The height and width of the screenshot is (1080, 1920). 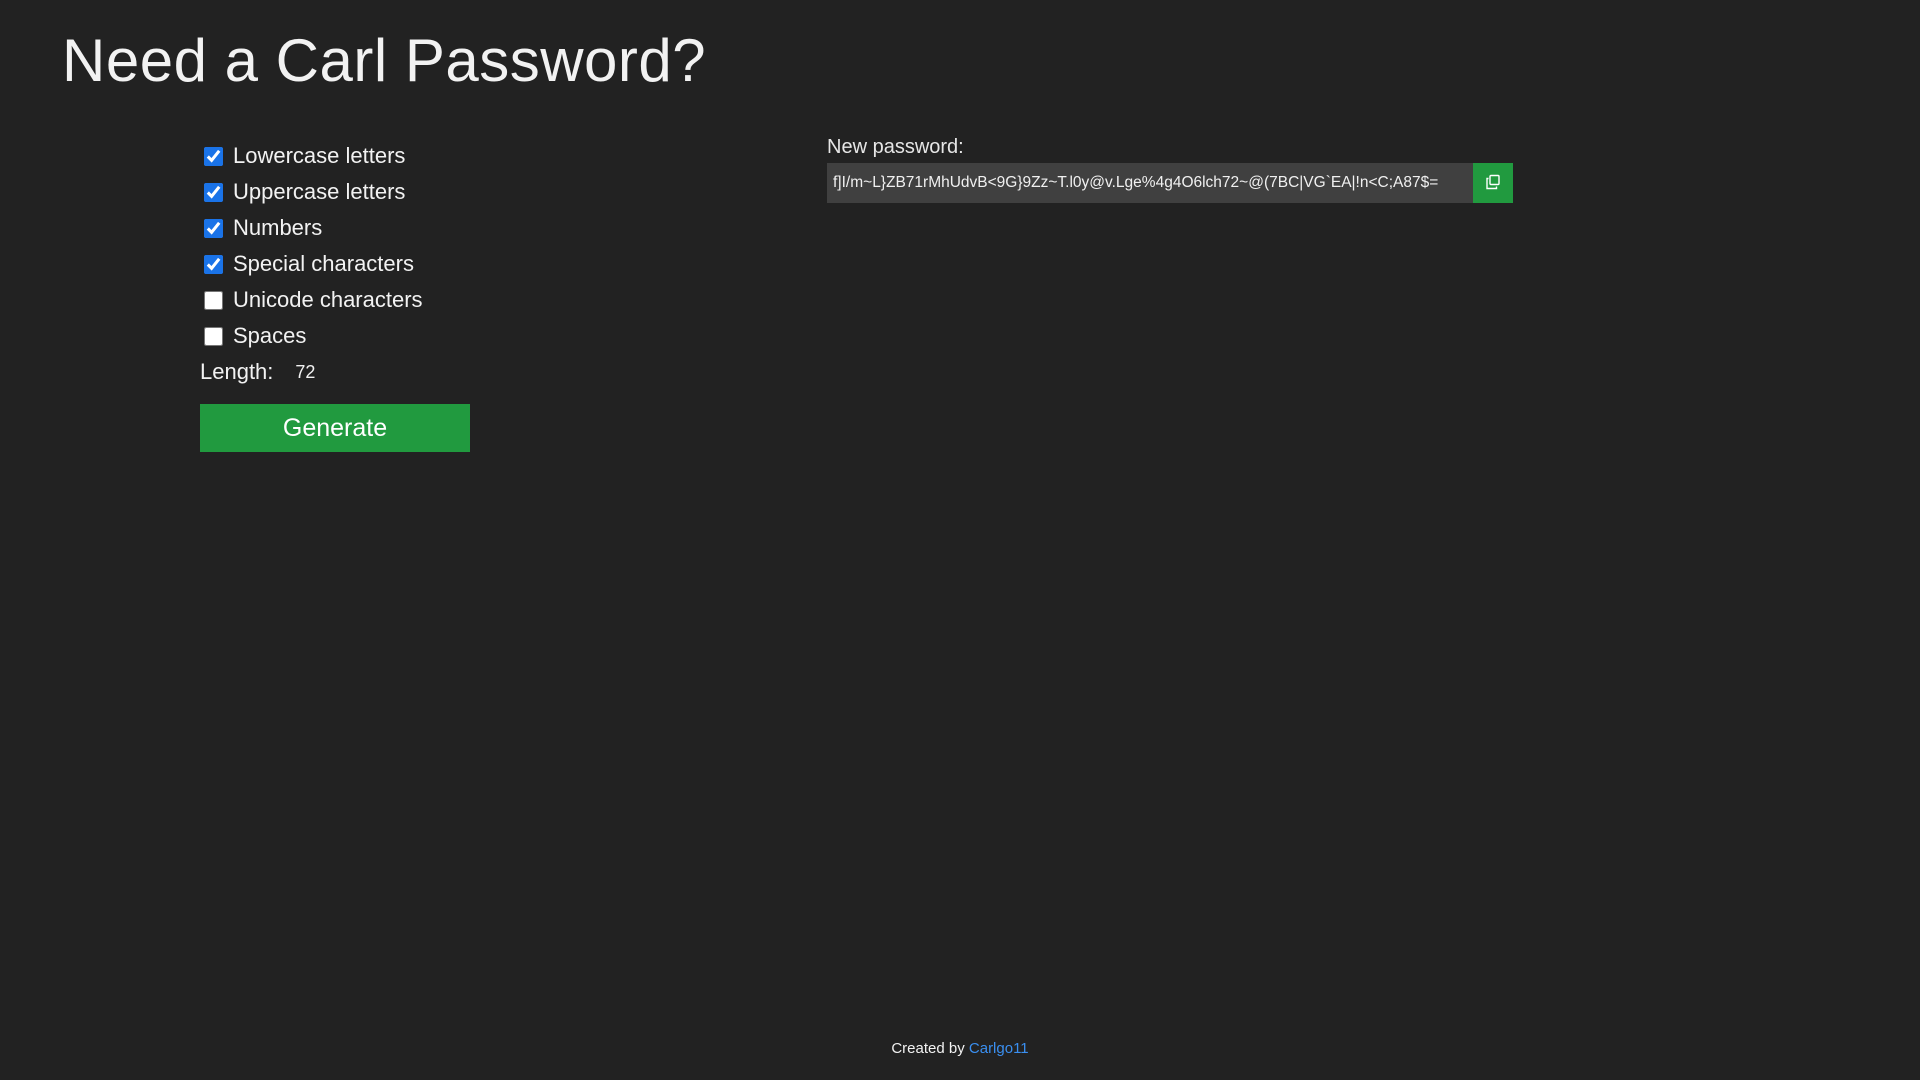 I want to click on option-unicode: Unicode characters, so click(x=402, y=300).